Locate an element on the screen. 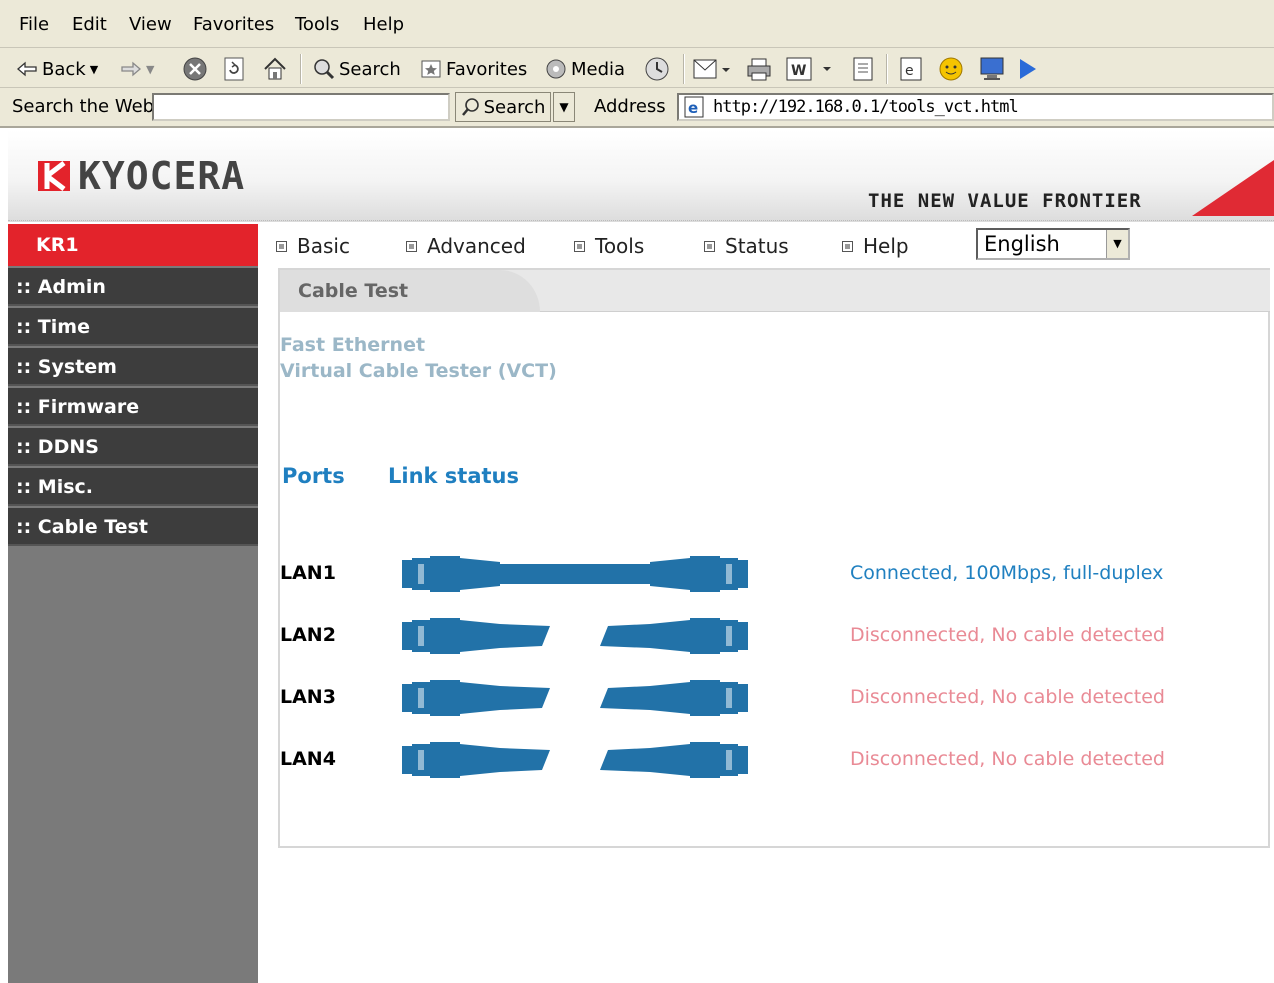 The height and width of the screenshot is (983, 1274). research-icon: e is located at coordinates (911, 69).